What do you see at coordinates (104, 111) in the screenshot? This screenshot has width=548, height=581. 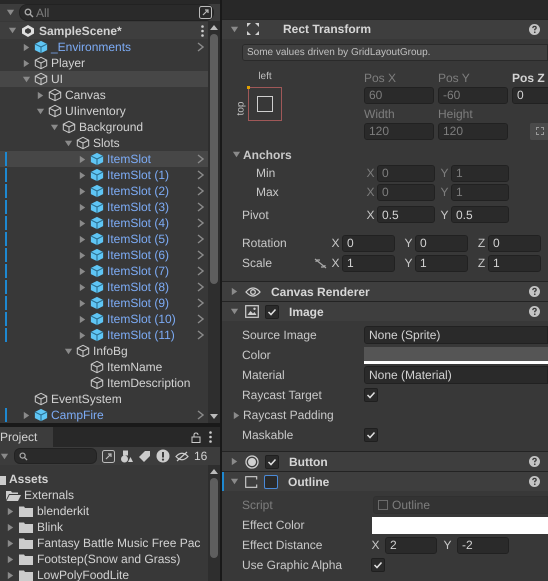 I see `hierarchy-item: UIinventory` at bounding box center [104, 111].